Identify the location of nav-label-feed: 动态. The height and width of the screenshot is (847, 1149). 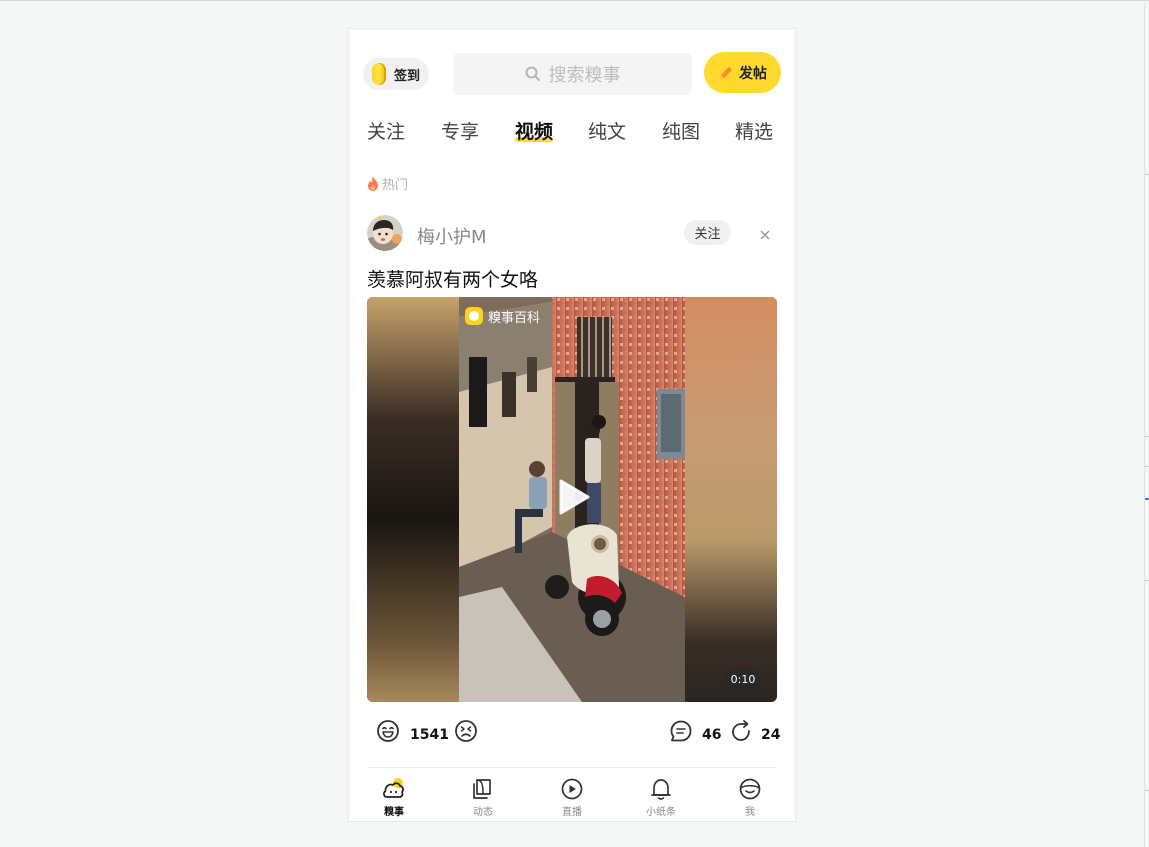
(483, 812).